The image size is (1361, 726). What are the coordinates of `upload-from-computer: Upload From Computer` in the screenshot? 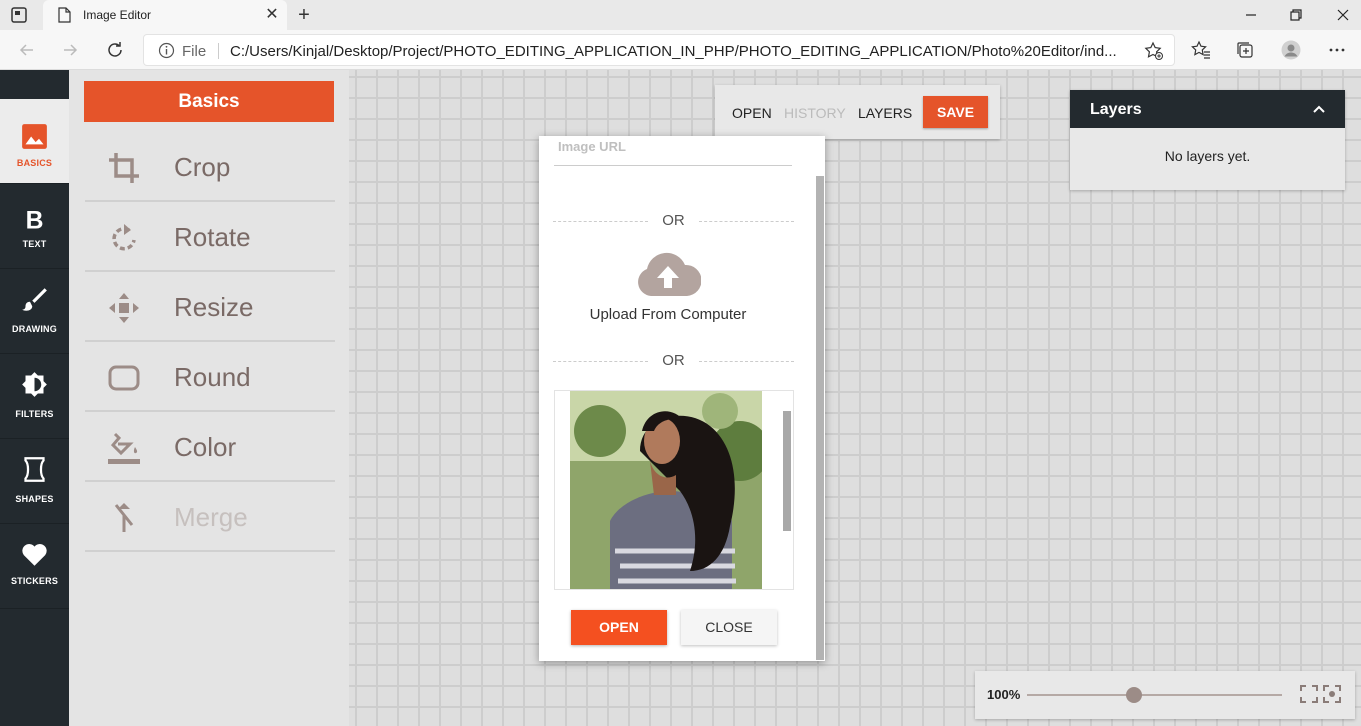 It's located at (668, 314).